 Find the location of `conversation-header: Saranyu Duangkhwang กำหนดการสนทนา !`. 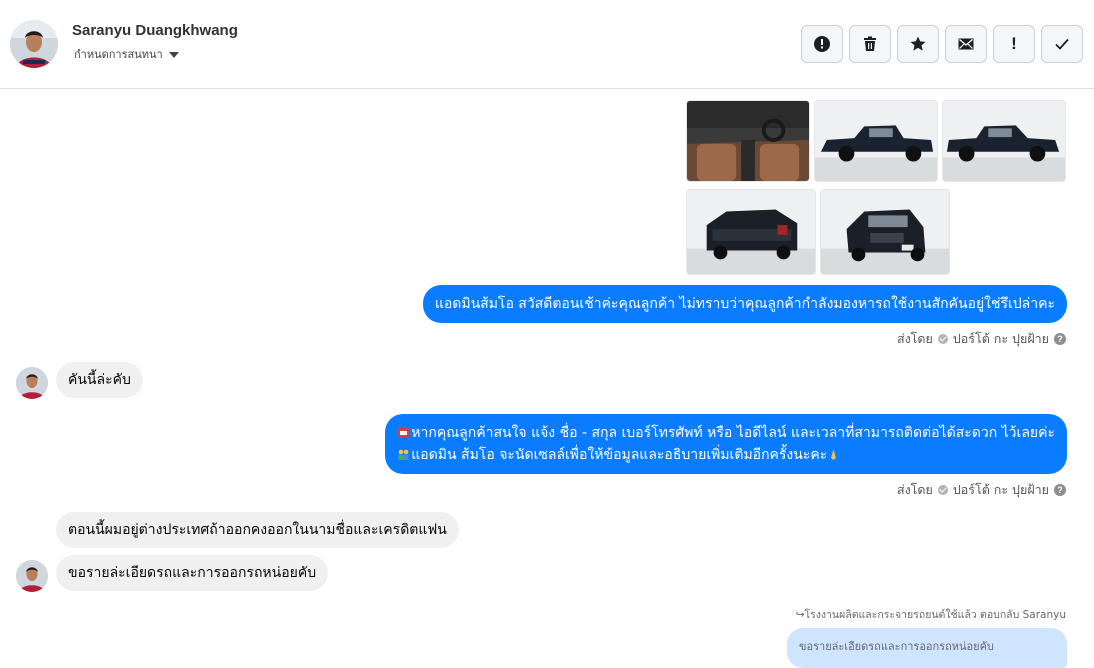

conversation-header: Saranyu Duangkhwang กำหนดการสนทนา ! is located at coordinates (547, 44).